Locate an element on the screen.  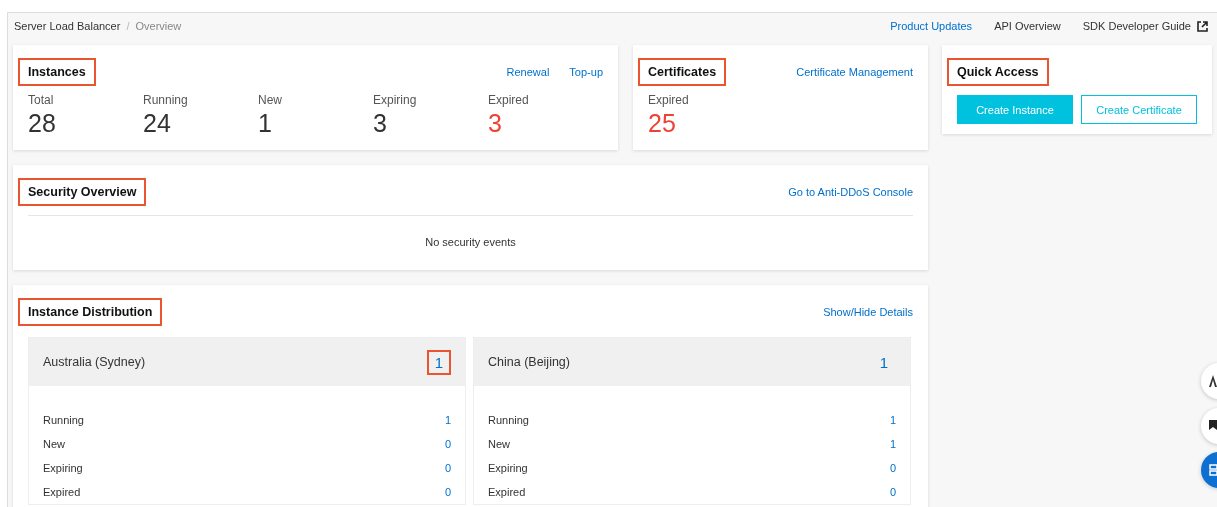
region-name: China (Beijing) is located at coordinates (529, 362).